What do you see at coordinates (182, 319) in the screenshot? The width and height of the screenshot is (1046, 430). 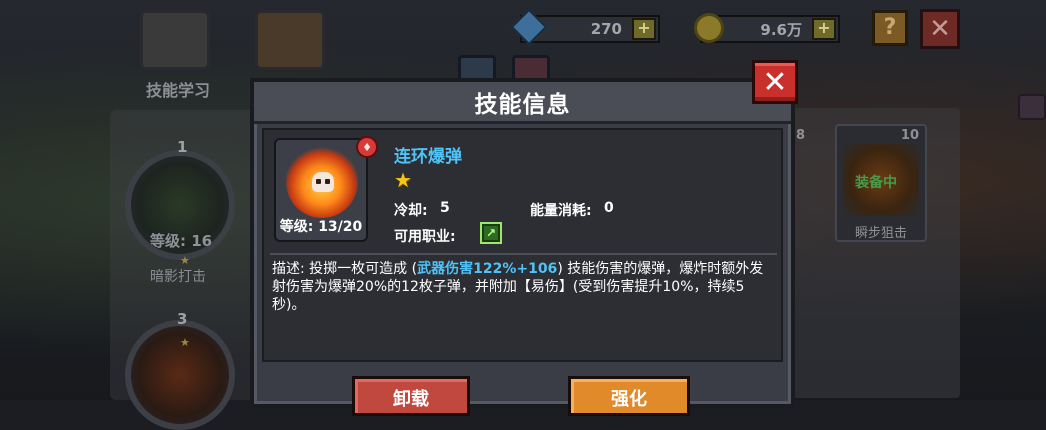 I see `skill-node-number: 3` at bounding box center [182, 319].